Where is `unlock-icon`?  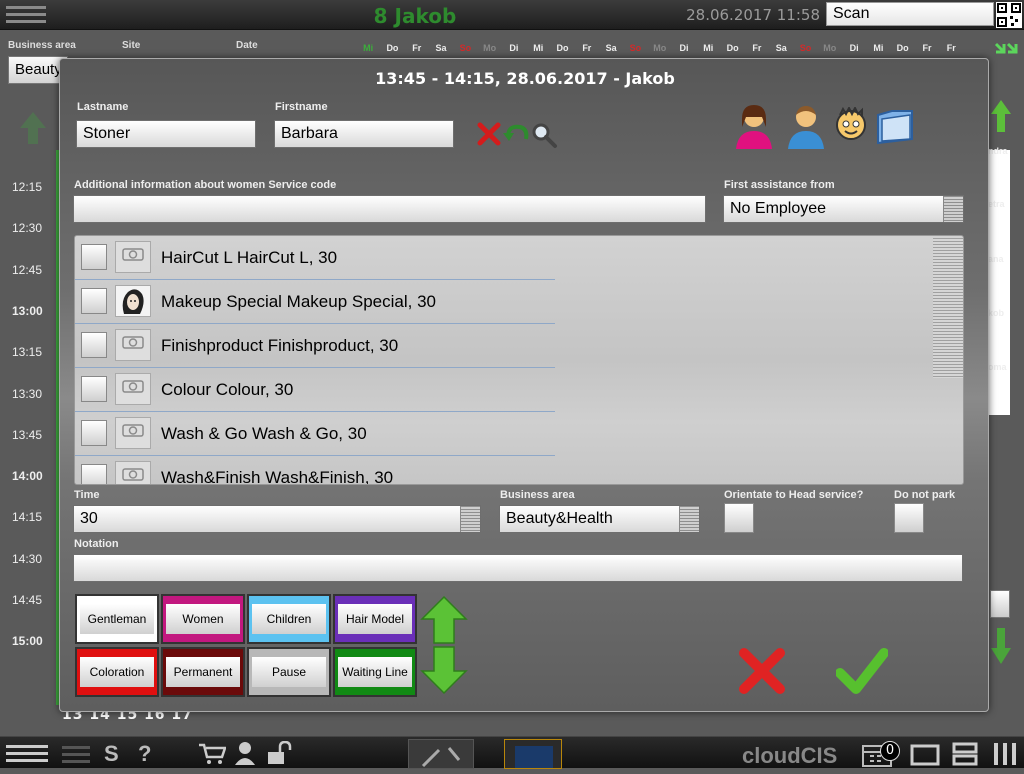 unlock-icon is located at coordinates (280, 754).